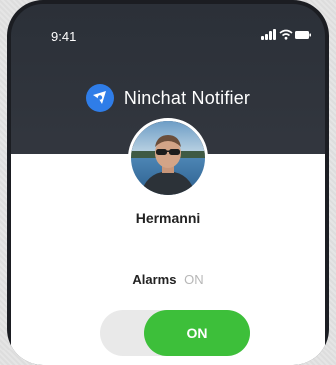 This screenshot has width=336, height=365. What do you see at coordinates (64, 36) in the screenshot?
I see `status-time: 9:41` at bounding box center [64, 36].